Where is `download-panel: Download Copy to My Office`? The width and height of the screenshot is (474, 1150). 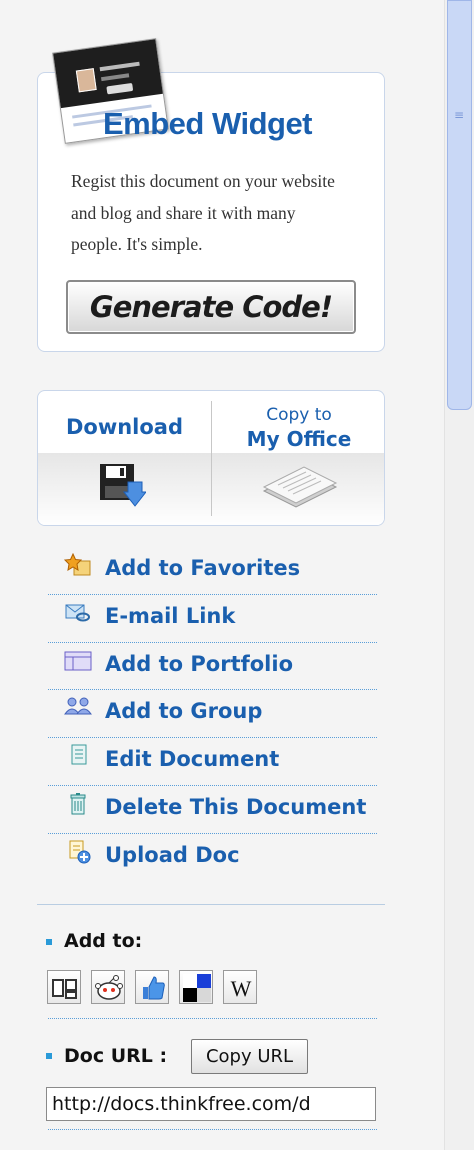 download-panel: Download Copy to My Office is located at coordinates (211, 458).